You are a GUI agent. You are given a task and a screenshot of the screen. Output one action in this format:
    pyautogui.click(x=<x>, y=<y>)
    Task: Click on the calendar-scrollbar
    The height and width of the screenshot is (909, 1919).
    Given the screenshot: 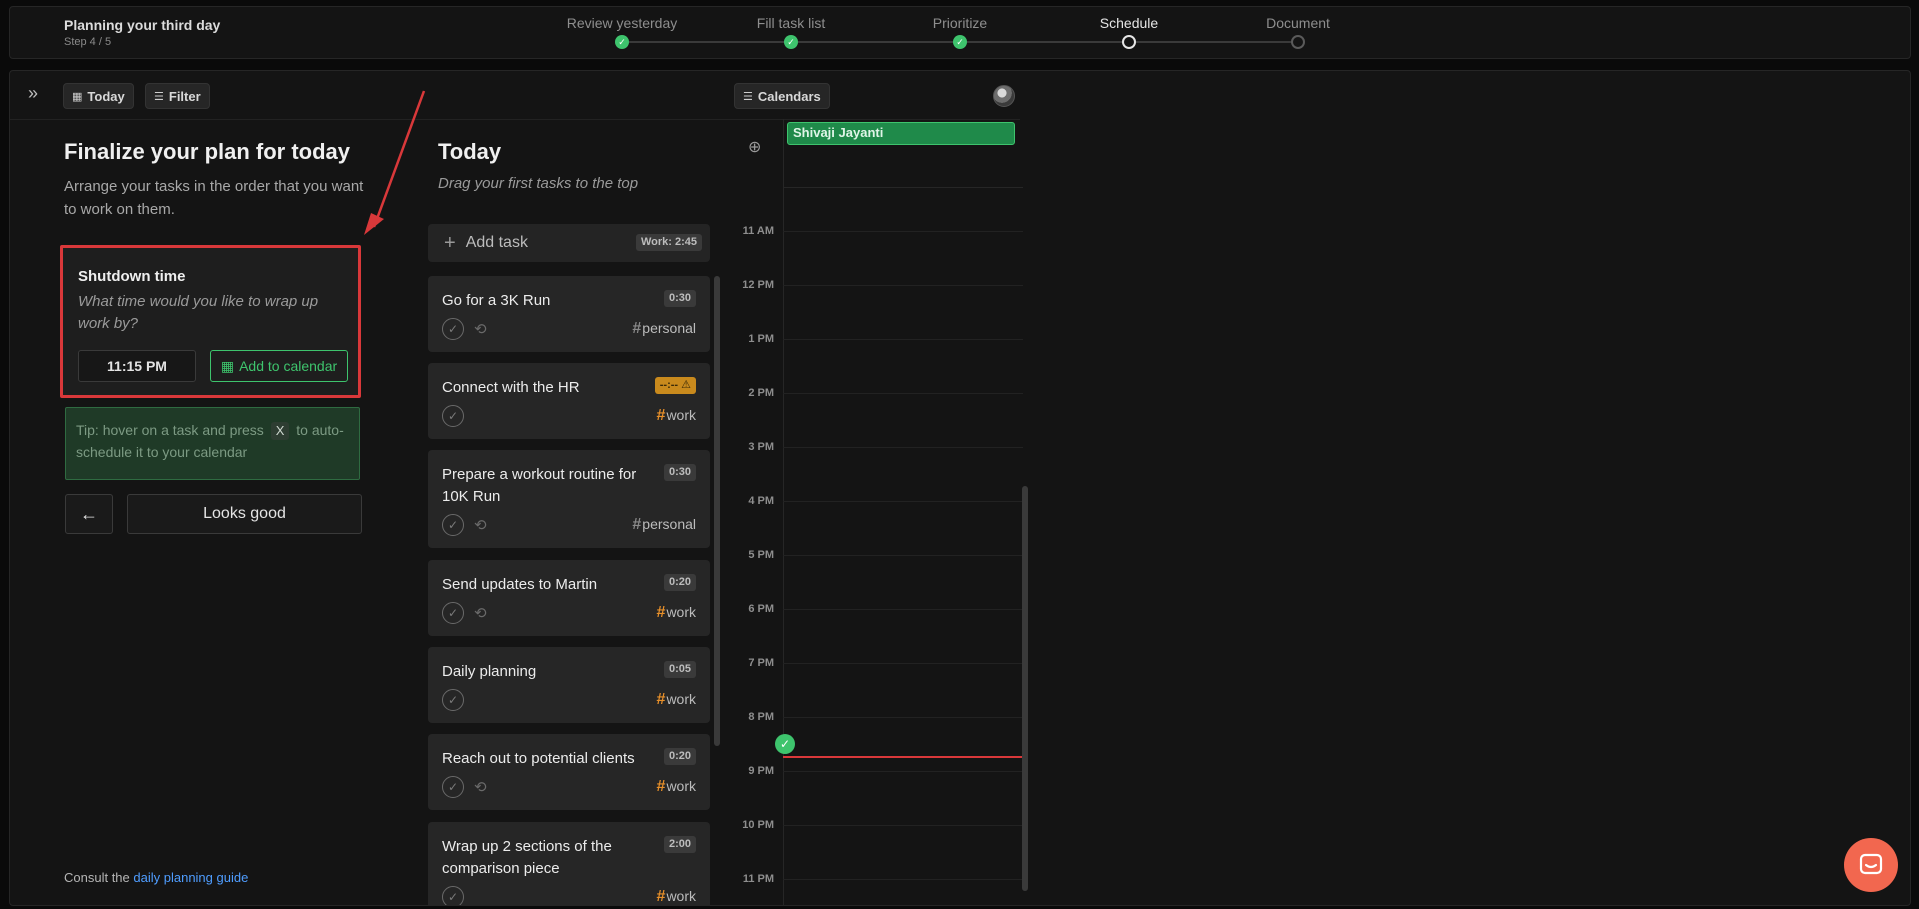 What is the action you would take?
    pyautogui.click(x=1025, y=688)
    